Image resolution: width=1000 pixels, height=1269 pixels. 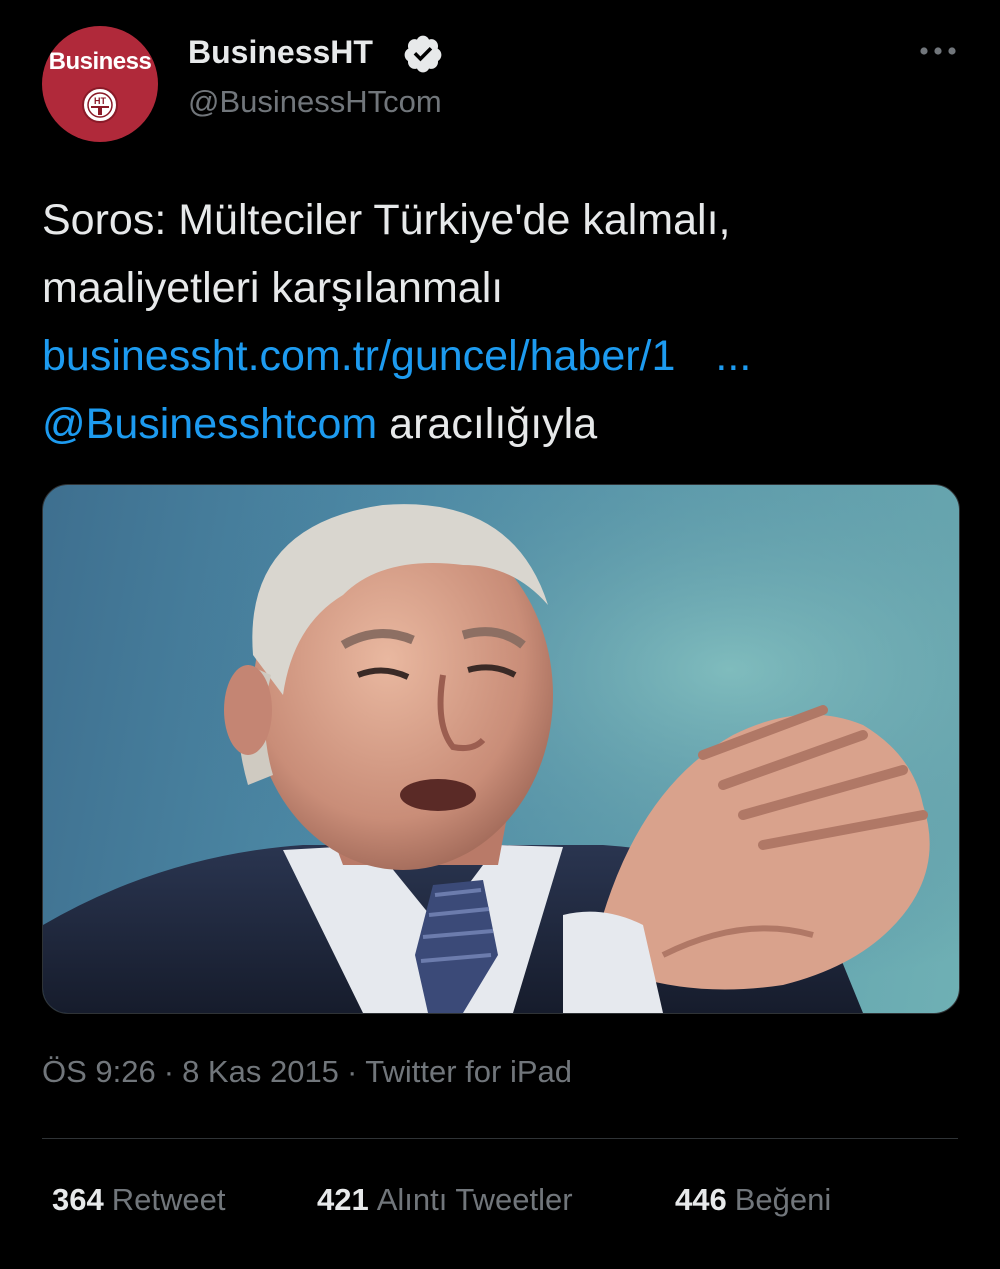 I want to click on retweets-stat: 364 Retweet, so click(x=138, y=1200).